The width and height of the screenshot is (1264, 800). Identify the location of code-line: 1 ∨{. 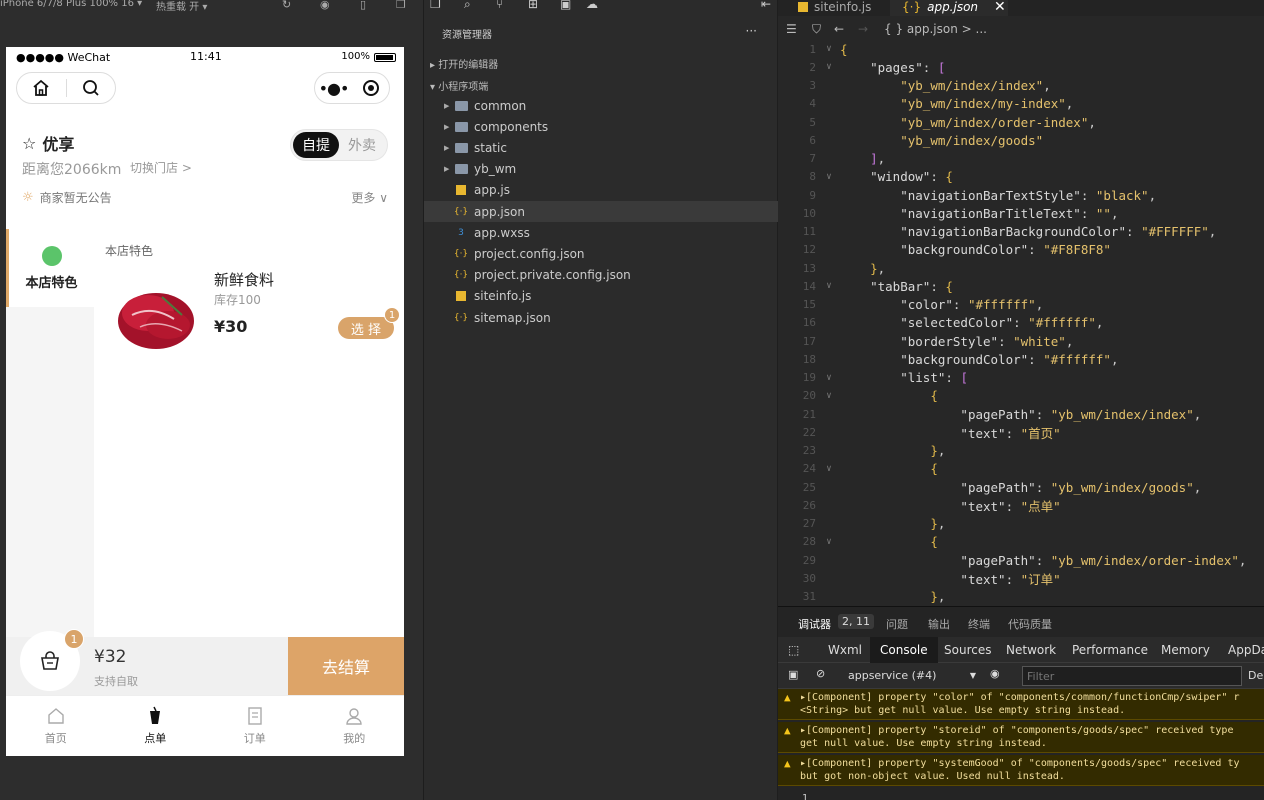
(1021, 49).